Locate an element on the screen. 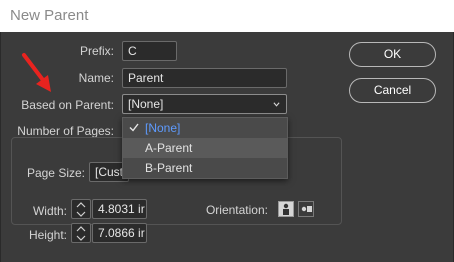  name-field: Parent is located at coordinates (204, 78).